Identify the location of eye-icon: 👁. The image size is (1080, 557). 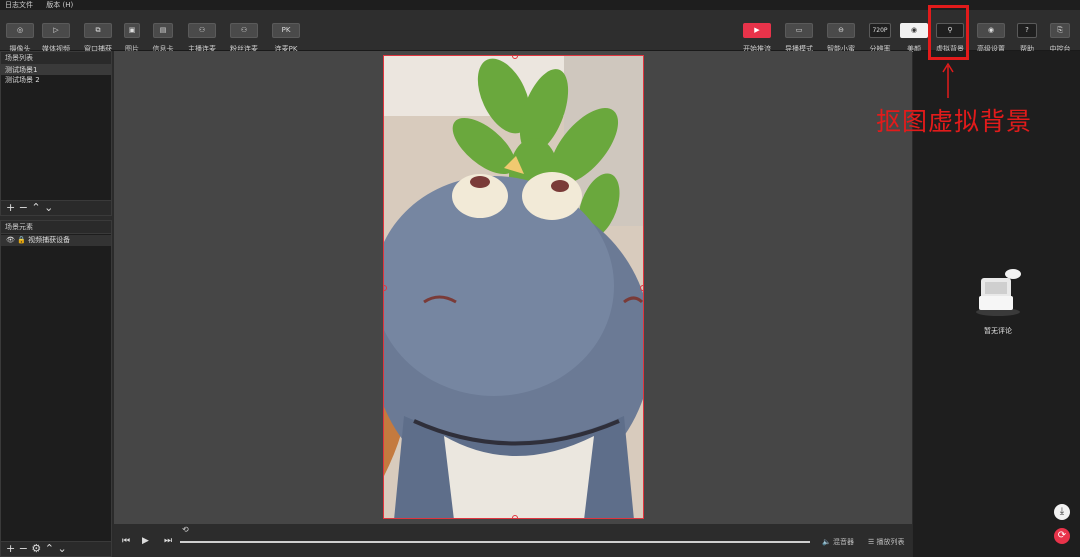
(10, 240).